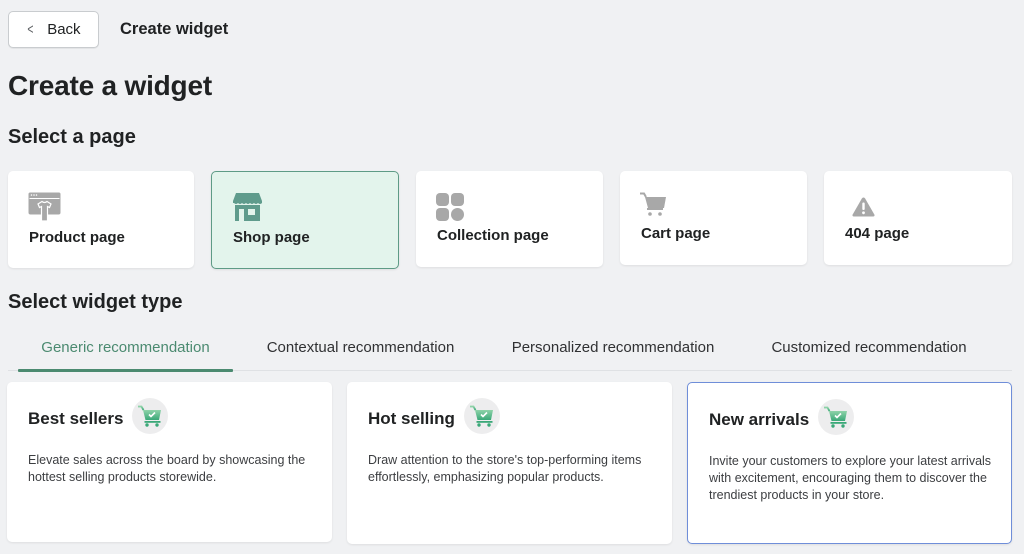  What do you see at coordinates (305, 220) in the screenshot?
I see `page-card-shop: Shop page` at bounding box center [305, 220].